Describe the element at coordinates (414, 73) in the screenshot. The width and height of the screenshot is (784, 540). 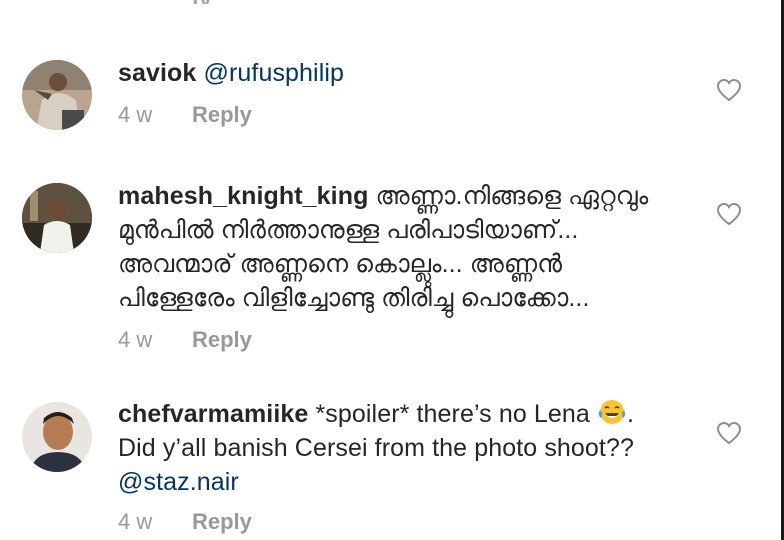
I see `comment-text: saviok @rufusphilip` at that location.